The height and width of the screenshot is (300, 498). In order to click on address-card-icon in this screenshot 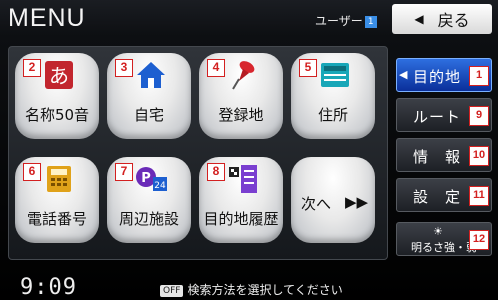, I will do `click(335, 75)`.